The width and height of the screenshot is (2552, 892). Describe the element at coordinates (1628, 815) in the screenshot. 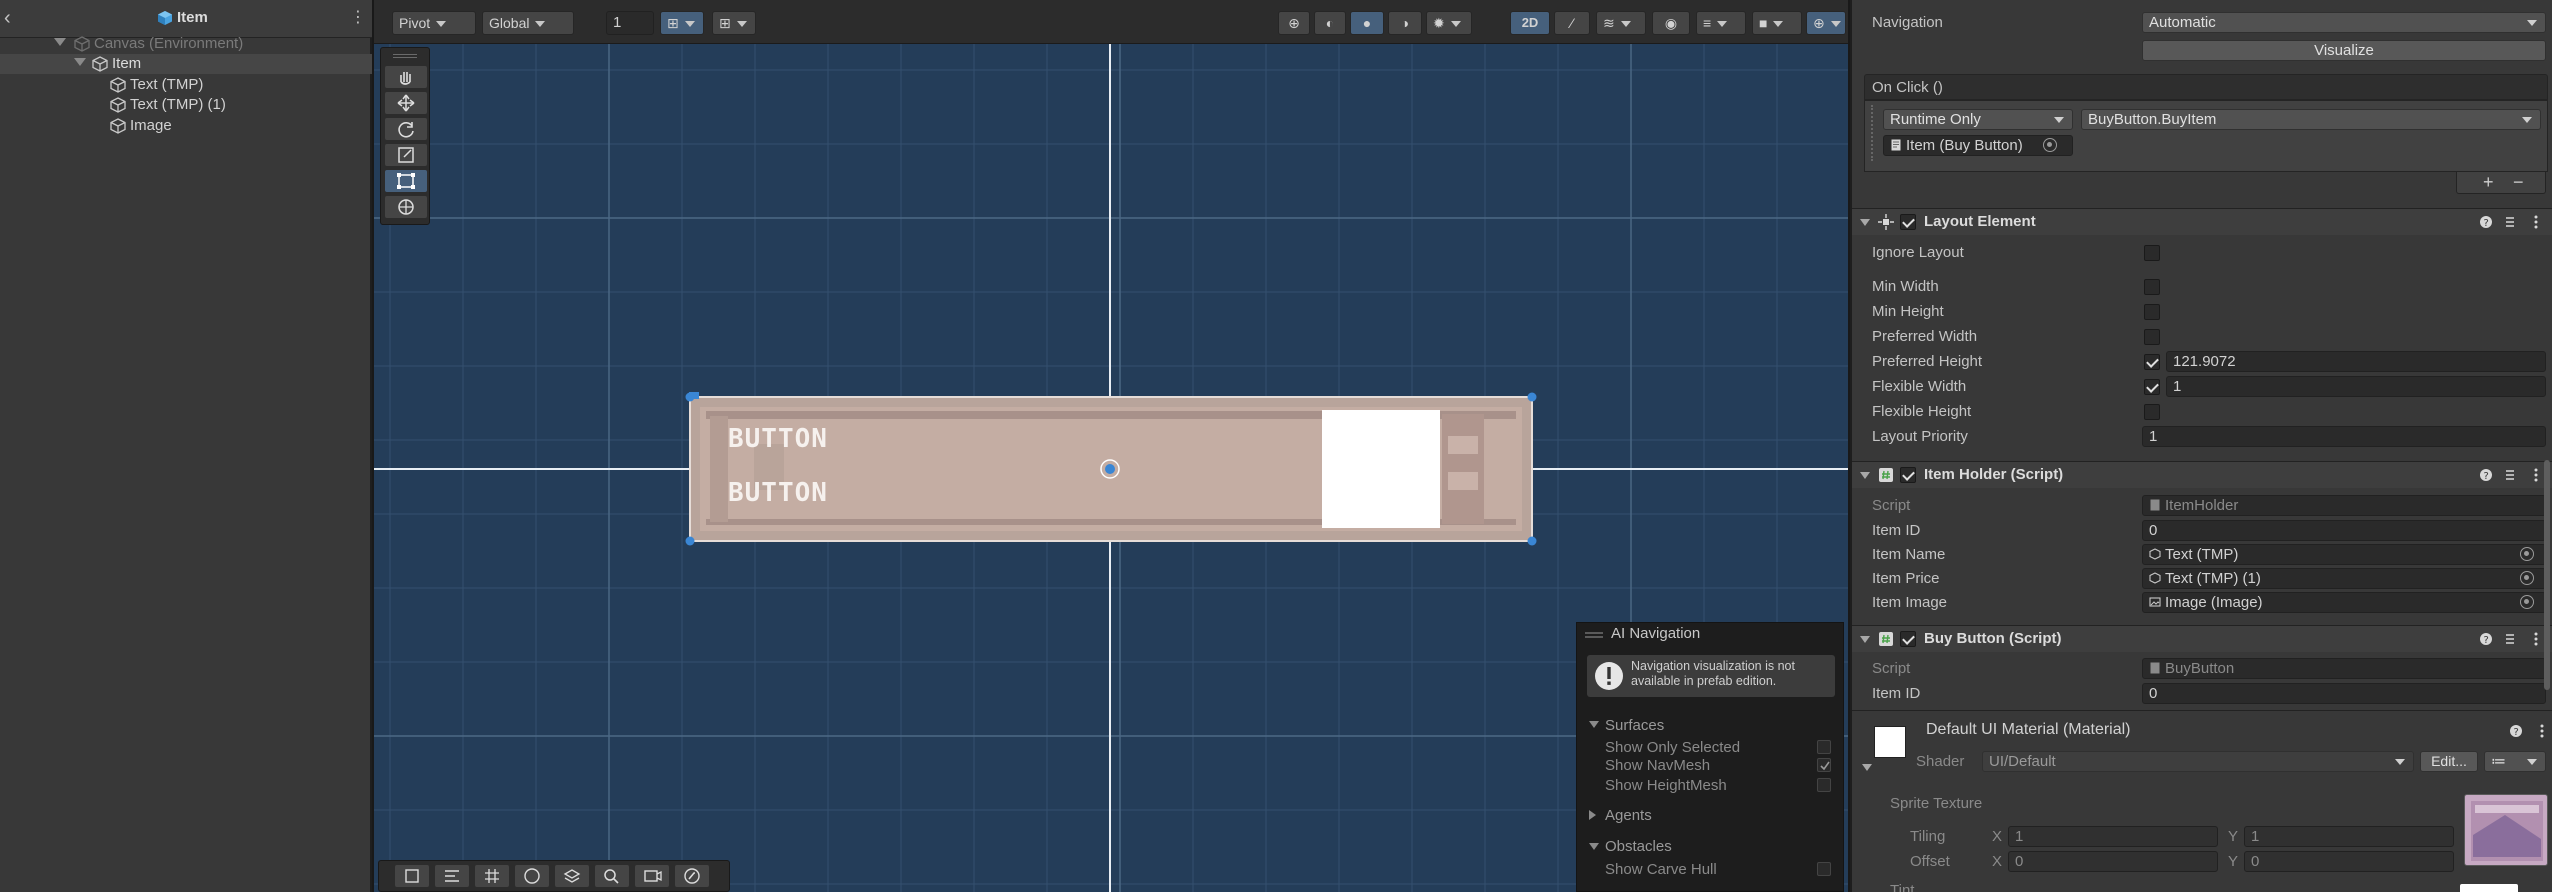

I see `agents-foldout: Agents` at that location.